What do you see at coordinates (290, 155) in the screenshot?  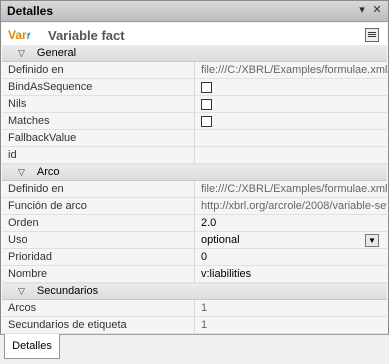 I see `id-field` at bounding box center [290, 155].